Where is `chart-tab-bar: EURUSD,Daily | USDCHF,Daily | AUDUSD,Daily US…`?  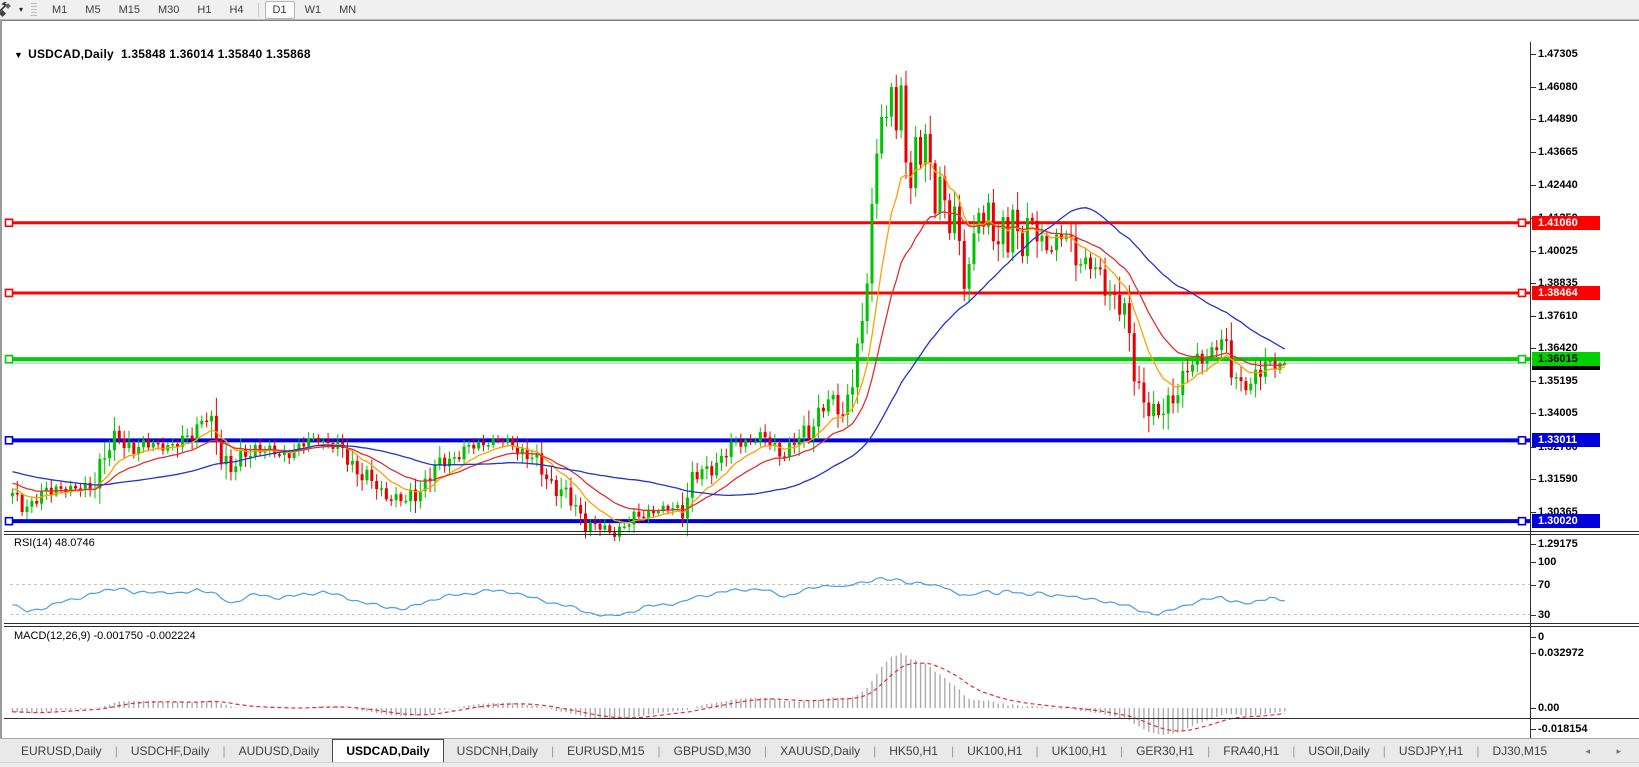
chart-tab-bar: EURUSD,Daily | USDCHF,Daily | AUDUSD,Daily US… is located at coordinates (819, 750).